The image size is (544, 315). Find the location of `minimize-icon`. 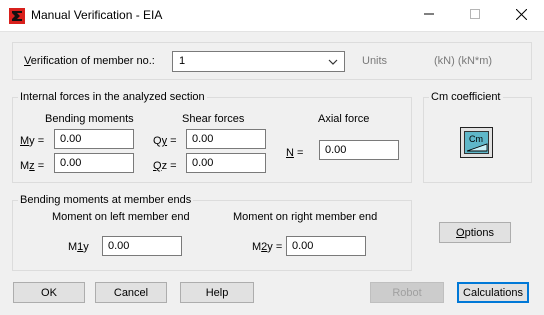

minimize-icon is located at coordinates (429, 15).